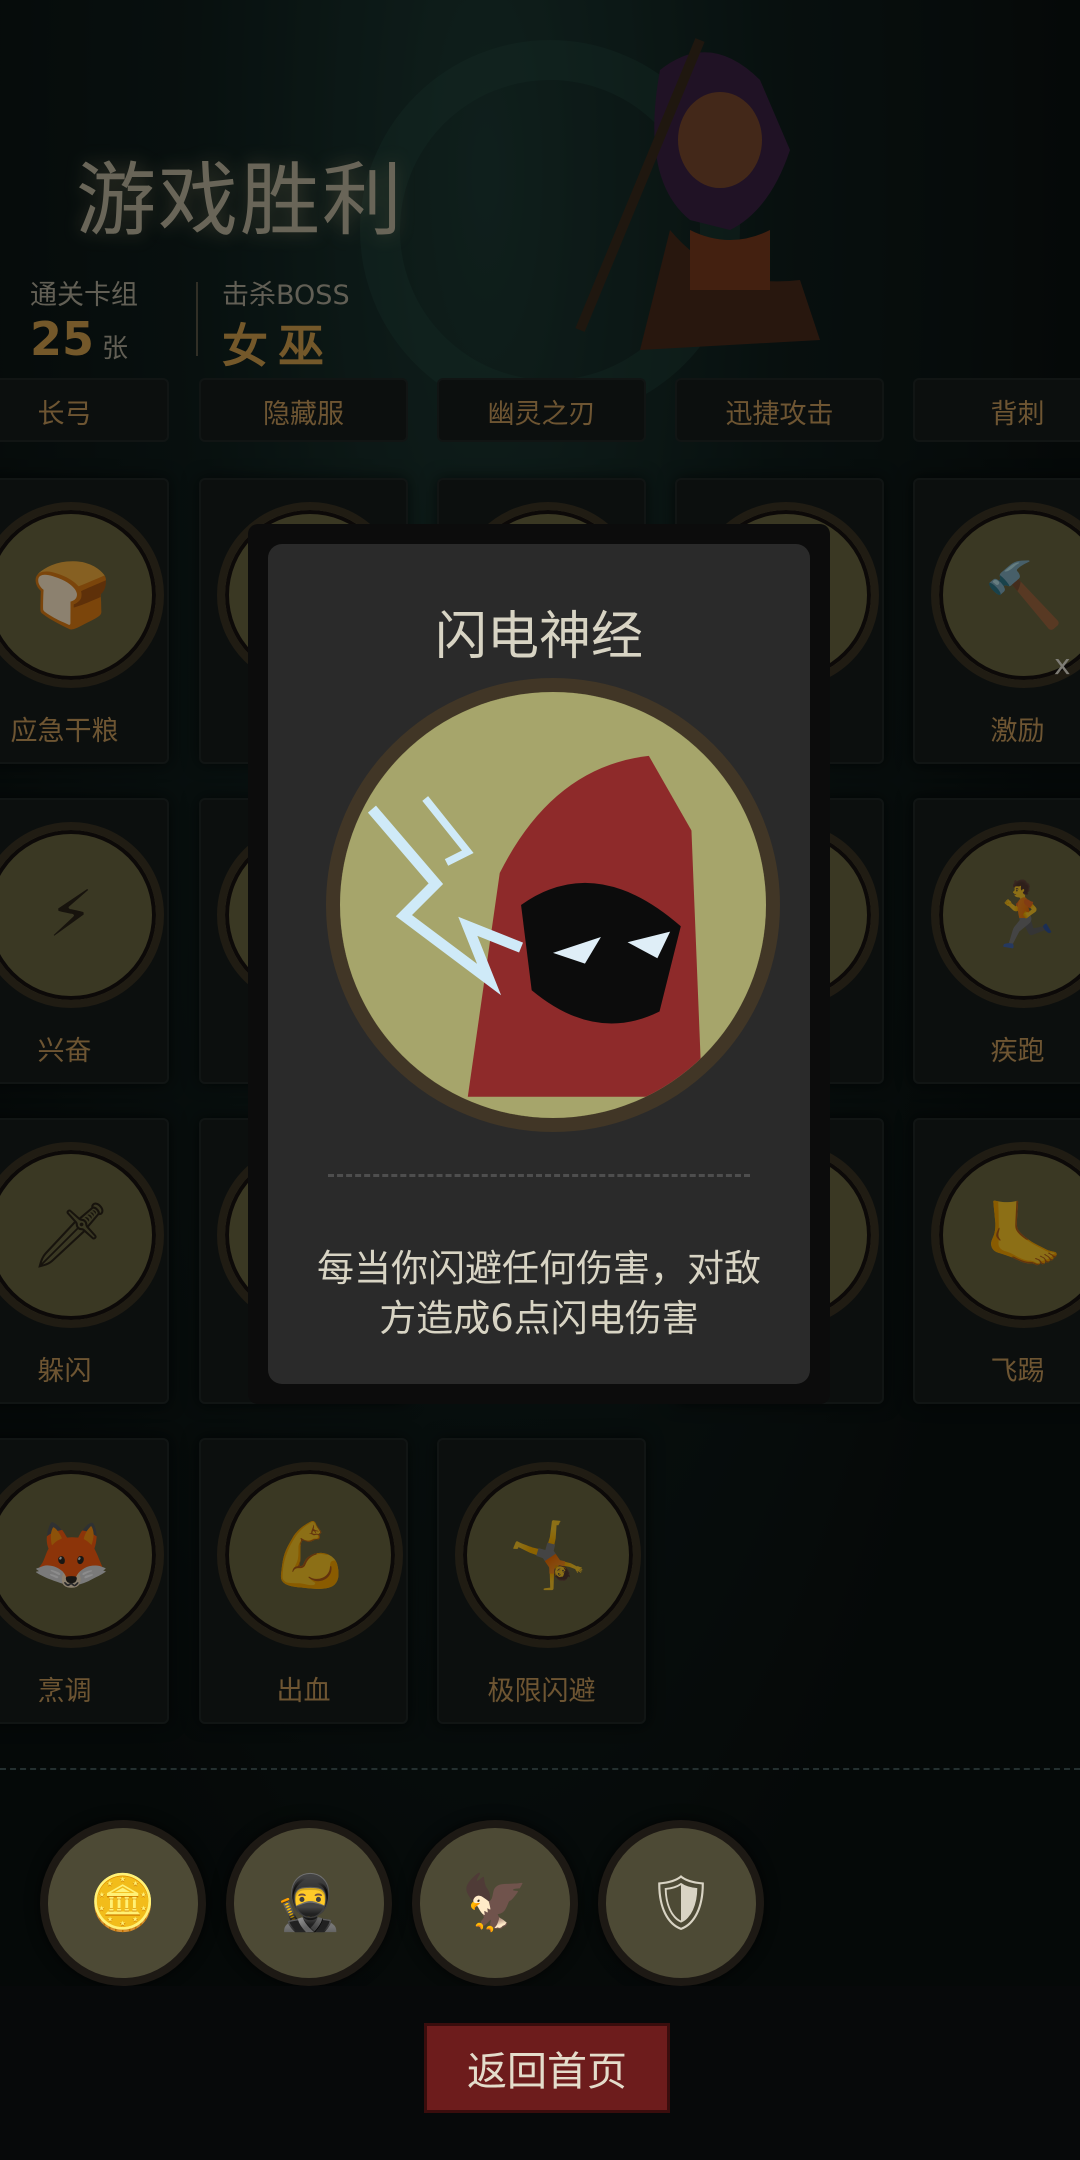 This screenshot has width=1080, height=2160. I want to click on armor-icon: 🛡, so click(681, 1903).